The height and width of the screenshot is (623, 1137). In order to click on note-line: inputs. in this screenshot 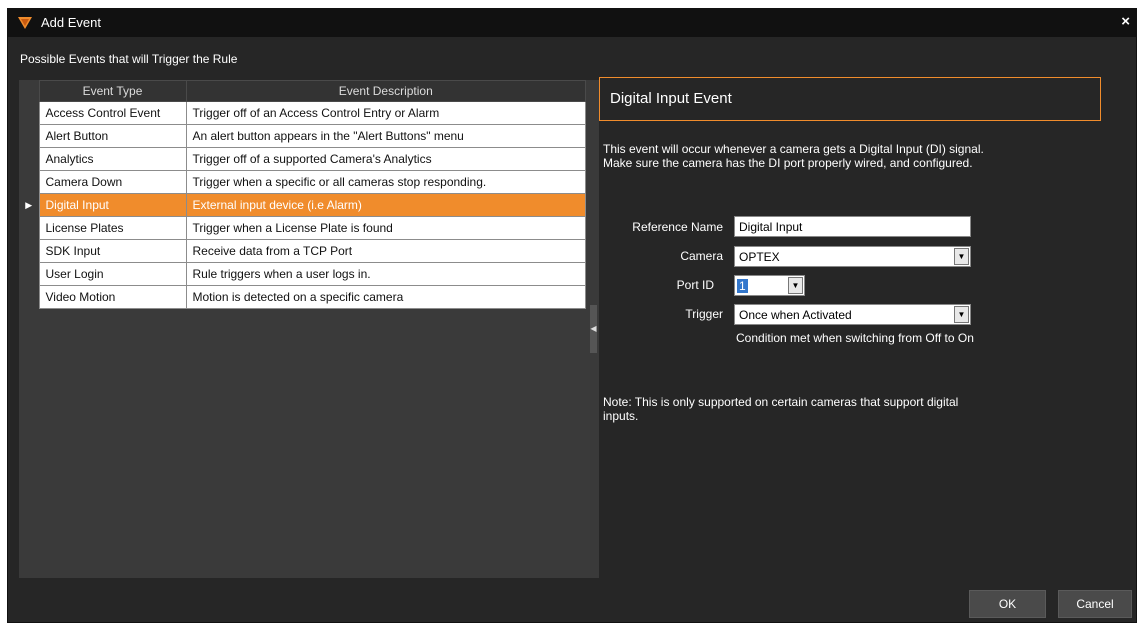, I will do `click(621, 416)`.